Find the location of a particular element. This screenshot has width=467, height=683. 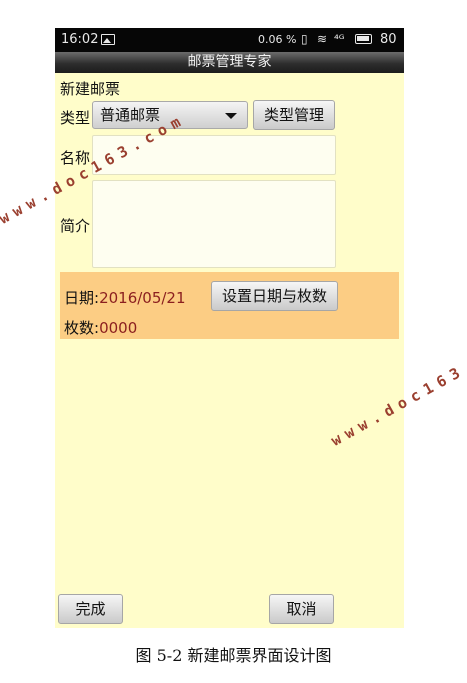

intro-label: 简介 is located at coordinates (75, 226).